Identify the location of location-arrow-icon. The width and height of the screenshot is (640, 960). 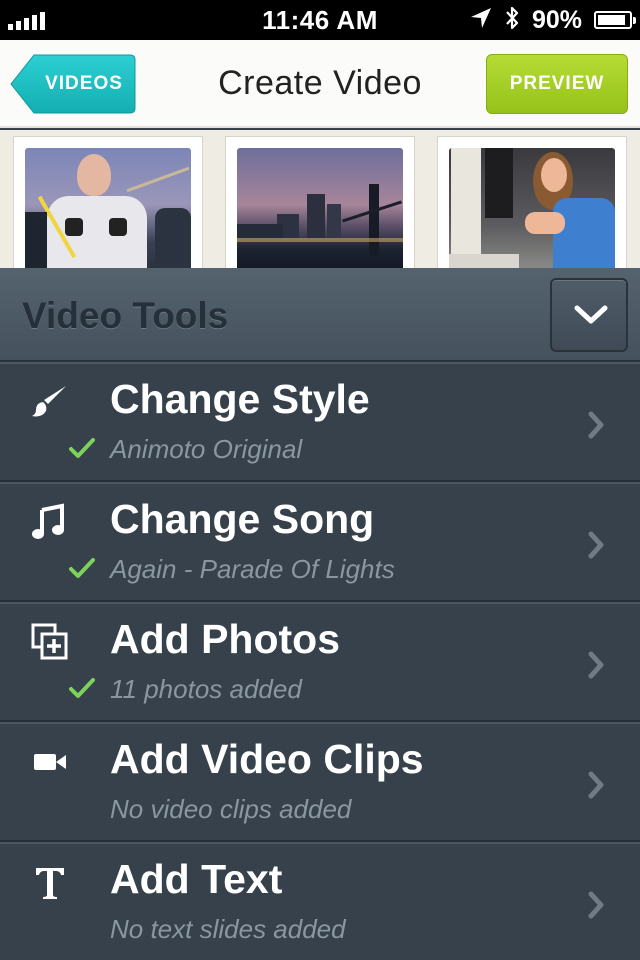
(481, 20).